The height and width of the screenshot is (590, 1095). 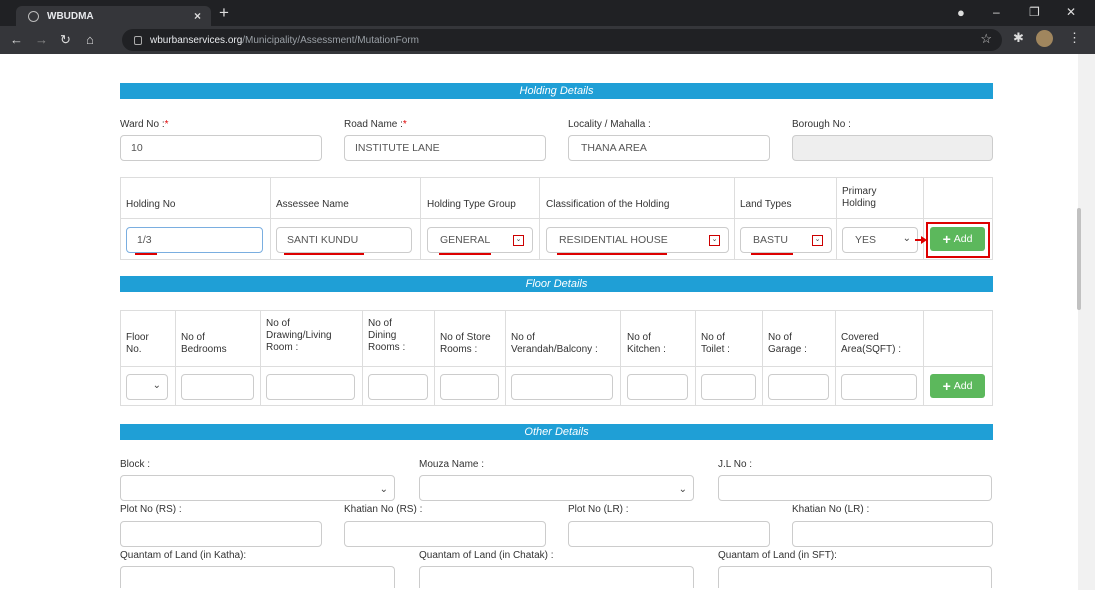 What do you see at coordinates (735, 464) in the screenshot?
I see `jl-no-label: J.L No :` at bounding box center [735, 464].